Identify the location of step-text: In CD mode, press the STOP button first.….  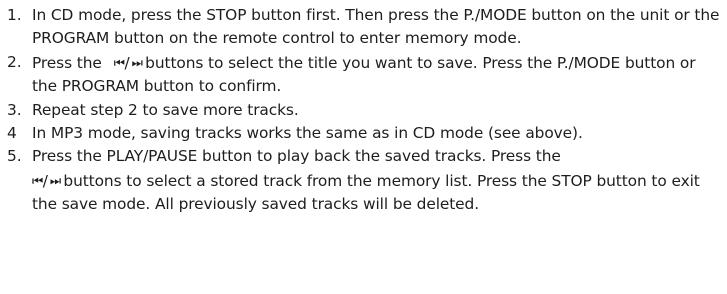
(376, 27).